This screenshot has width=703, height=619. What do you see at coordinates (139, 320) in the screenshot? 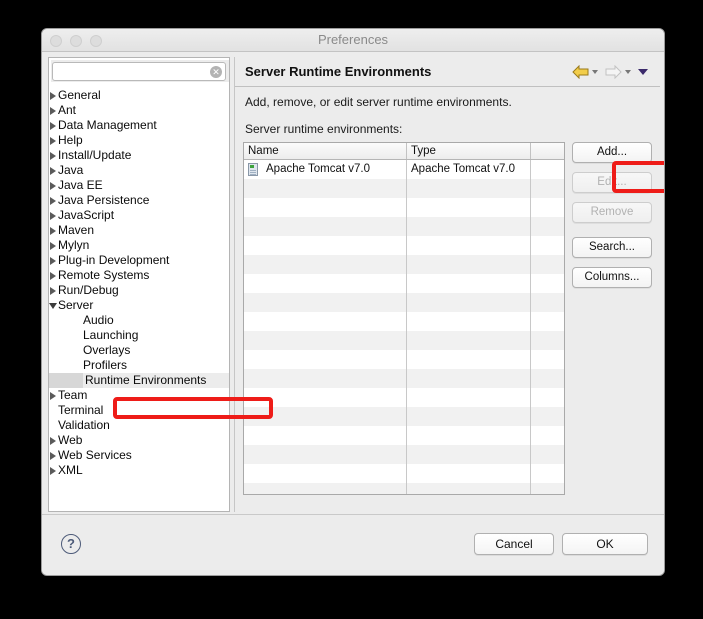
I see `sidebar-item-audio: Audio` at bounding box center [139, 320].